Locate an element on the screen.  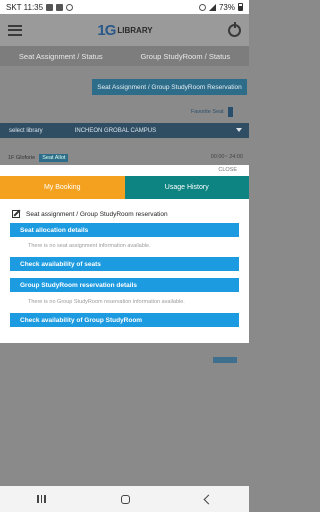
tab-usage-history: Usage History is located at coordinates (186, 187).